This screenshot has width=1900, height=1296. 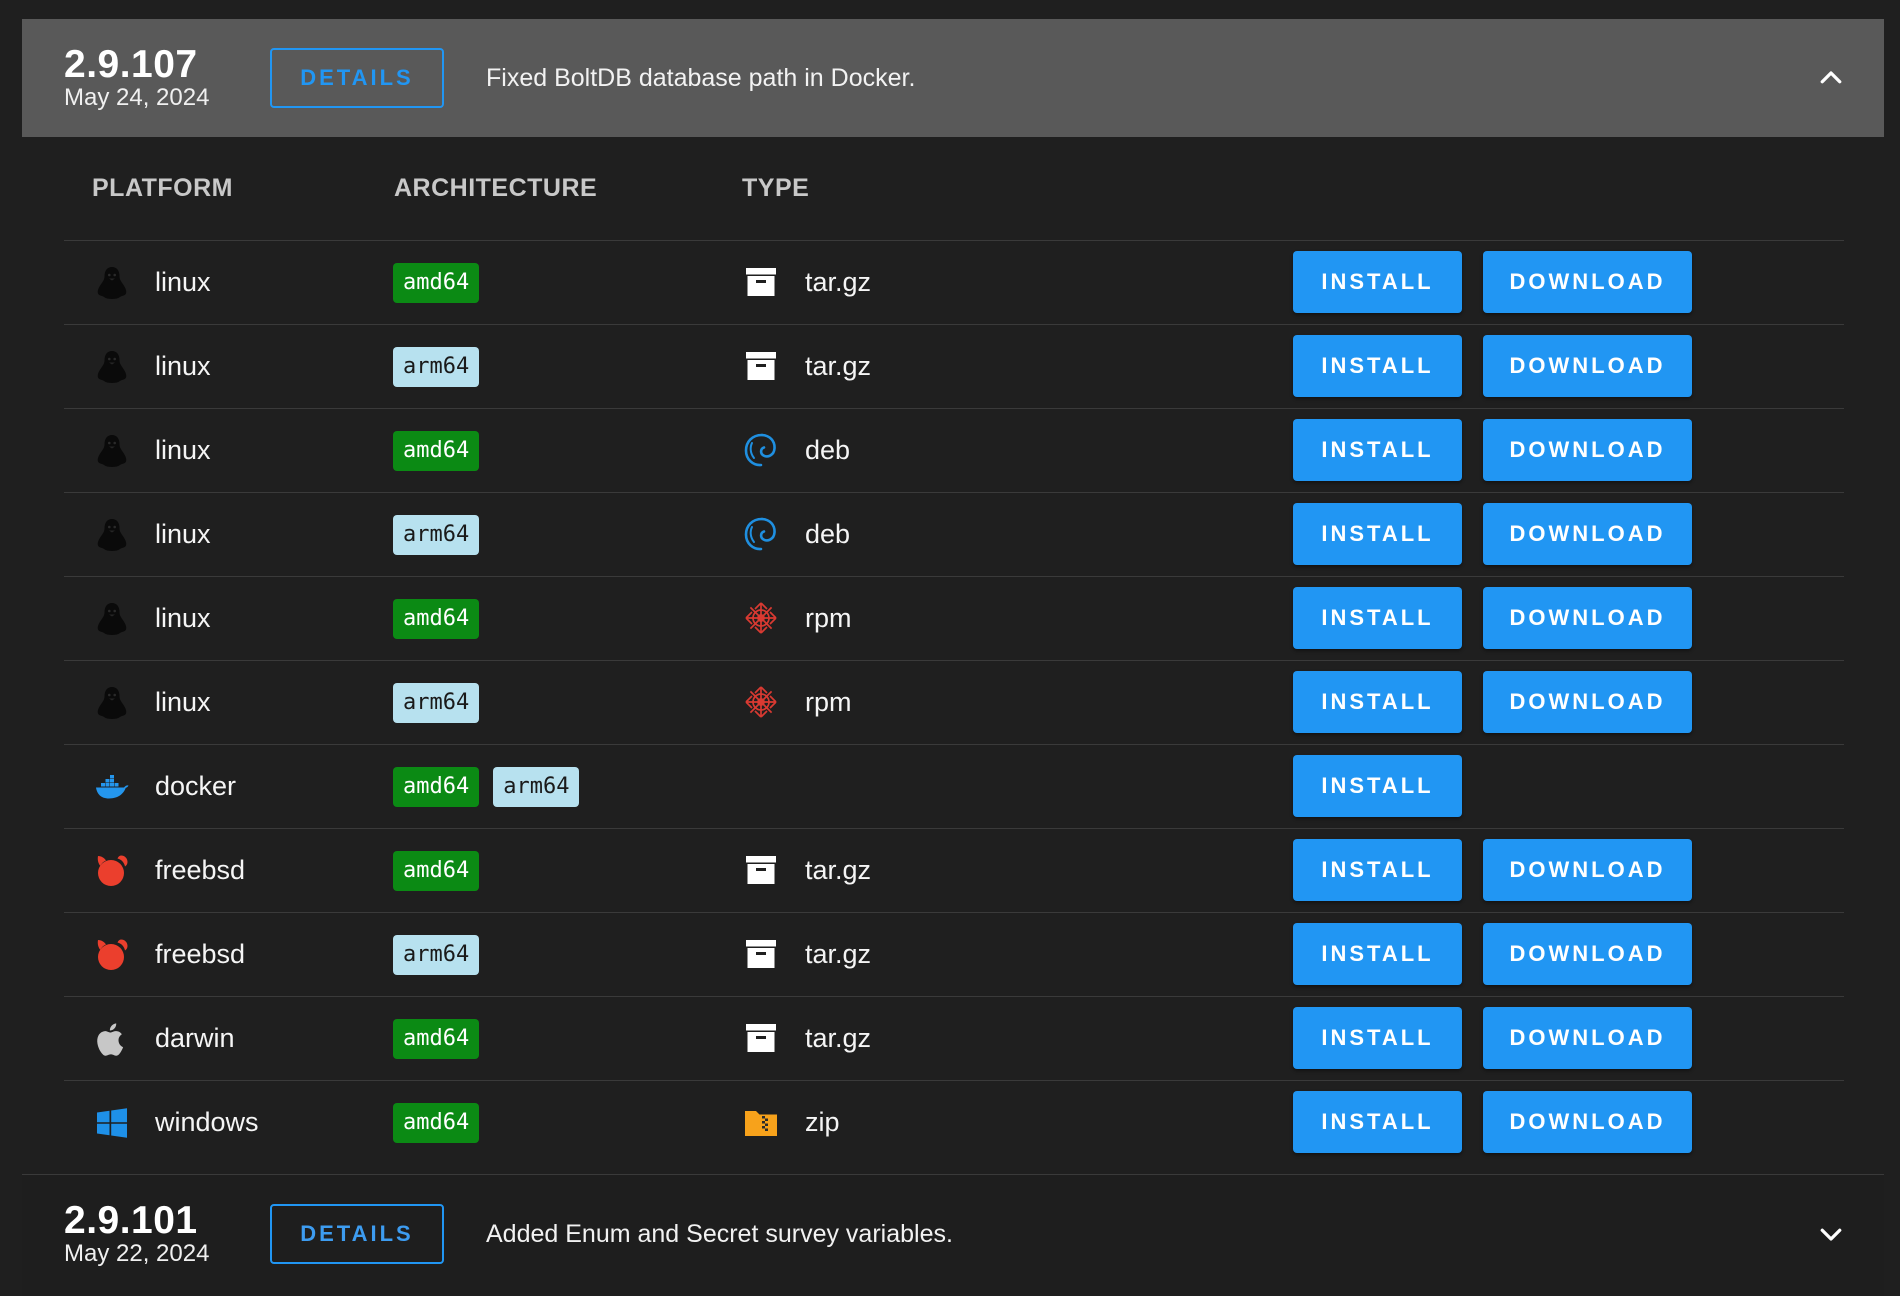 I want to click on table-row: docker amd64 arm64 INSTALL, so click(x=954, y=787).